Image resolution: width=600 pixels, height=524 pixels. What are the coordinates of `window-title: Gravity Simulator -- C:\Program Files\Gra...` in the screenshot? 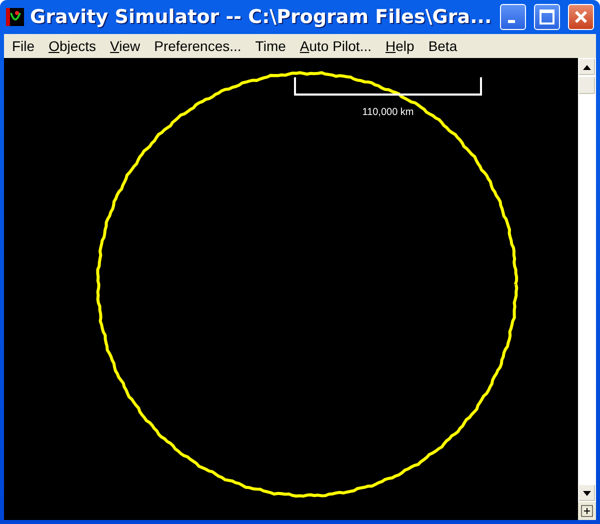 It's located at (261, 17).